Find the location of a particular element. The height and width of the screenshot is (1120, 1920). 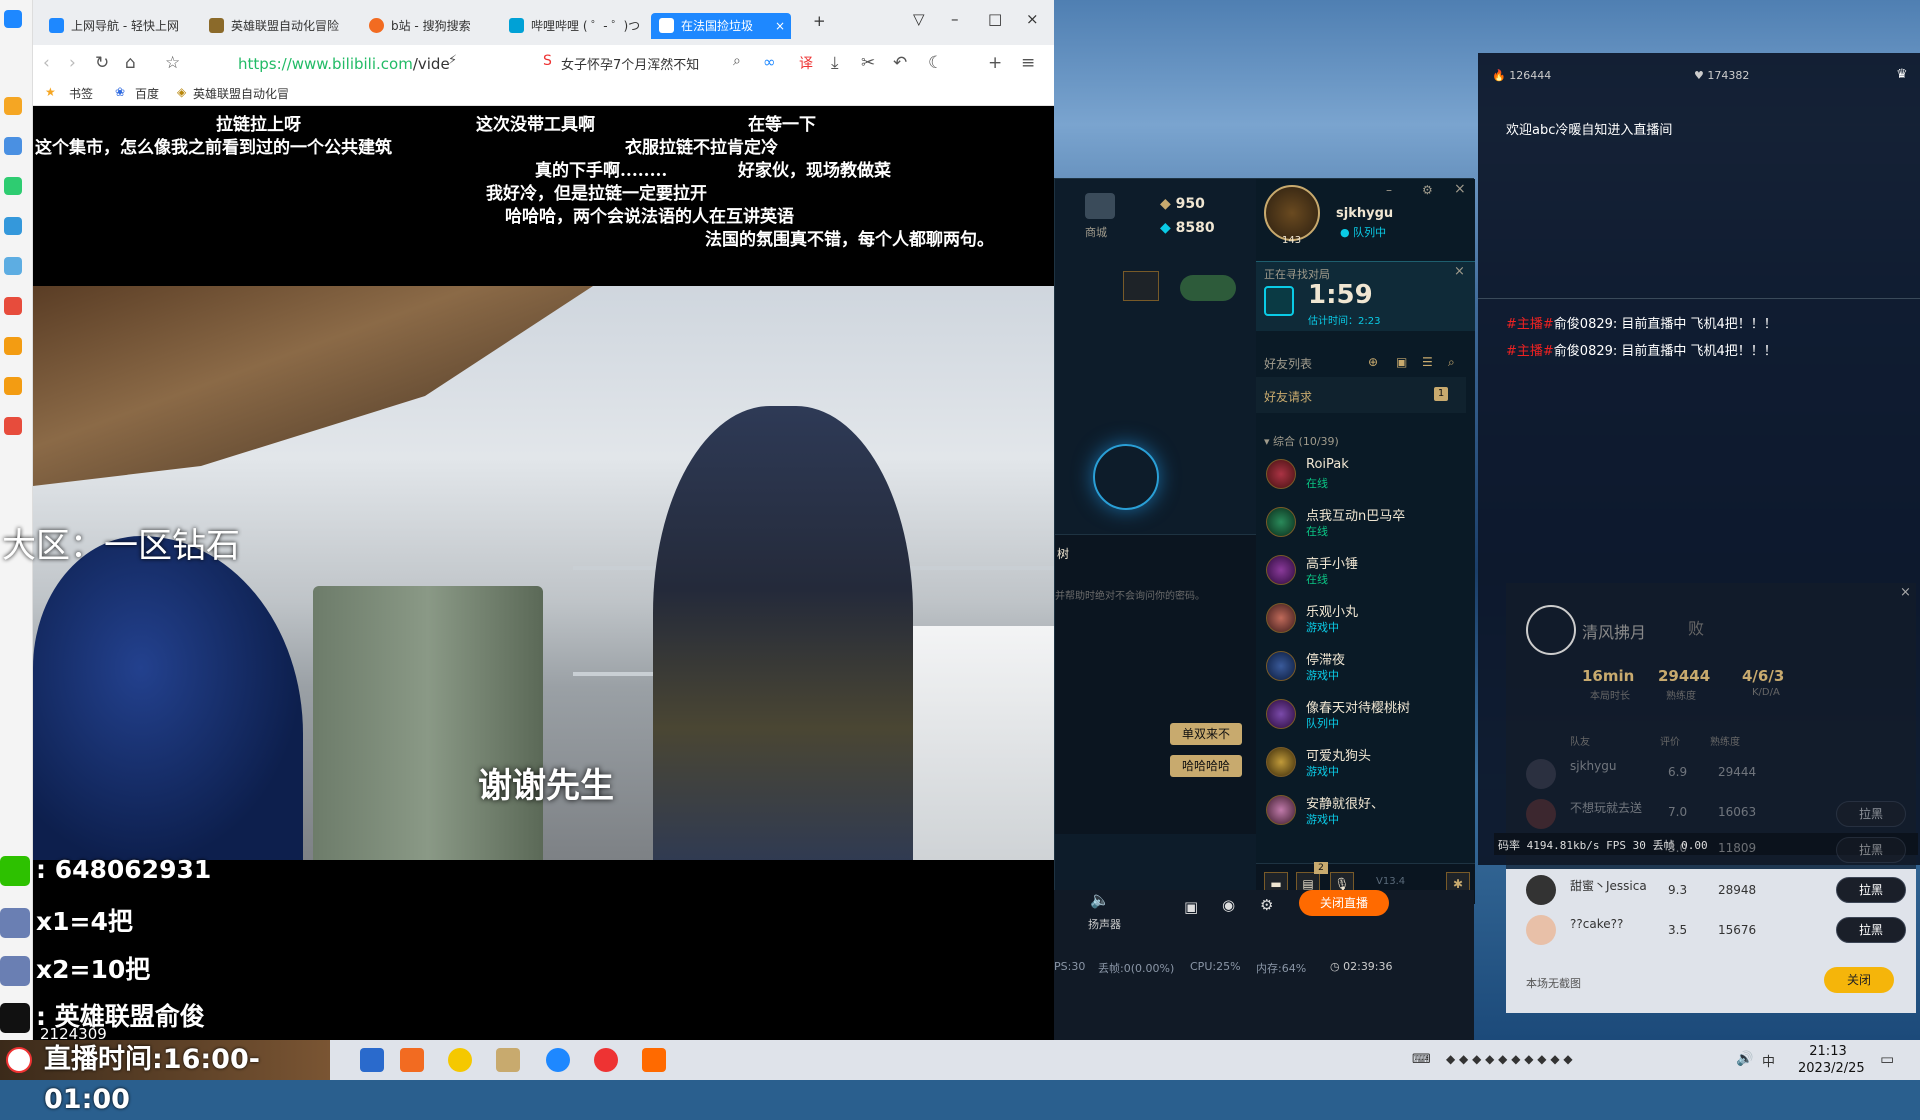

minimize-icon: – is located at coordinates (1389, 190).